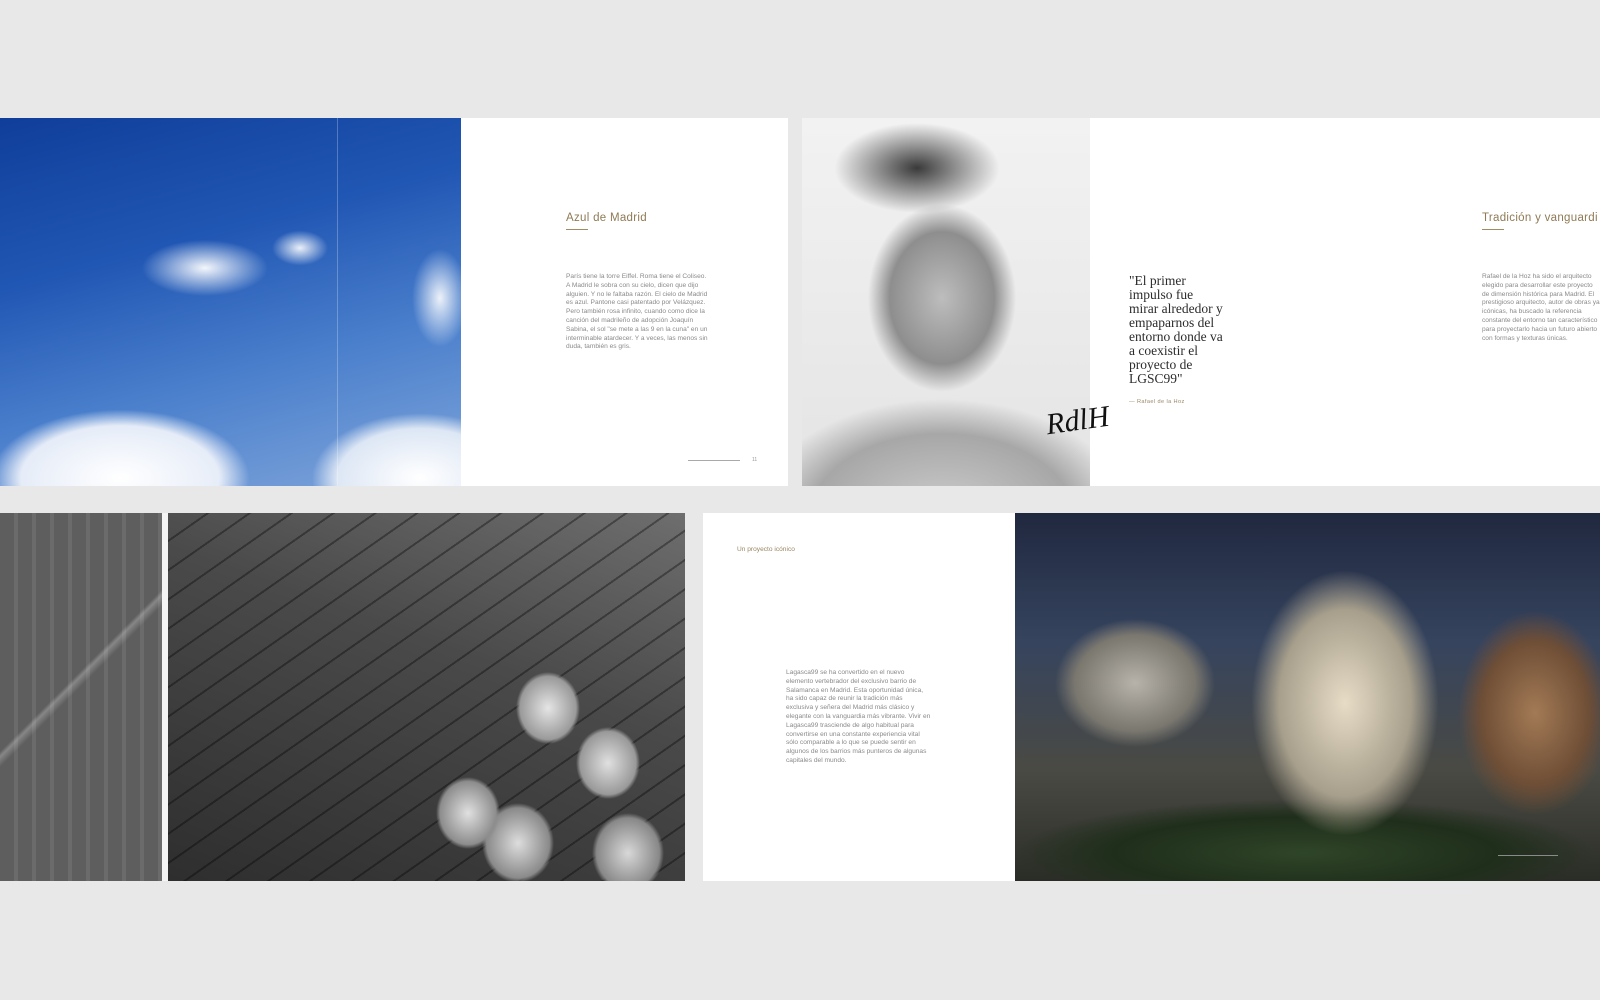 The width and height of the screenshot is (1600, 1000). What do you see at coordinates (606, 218) in the screenshot?
I see `section-title-text: Azul de Madrid` at bounding box center [606, 218].